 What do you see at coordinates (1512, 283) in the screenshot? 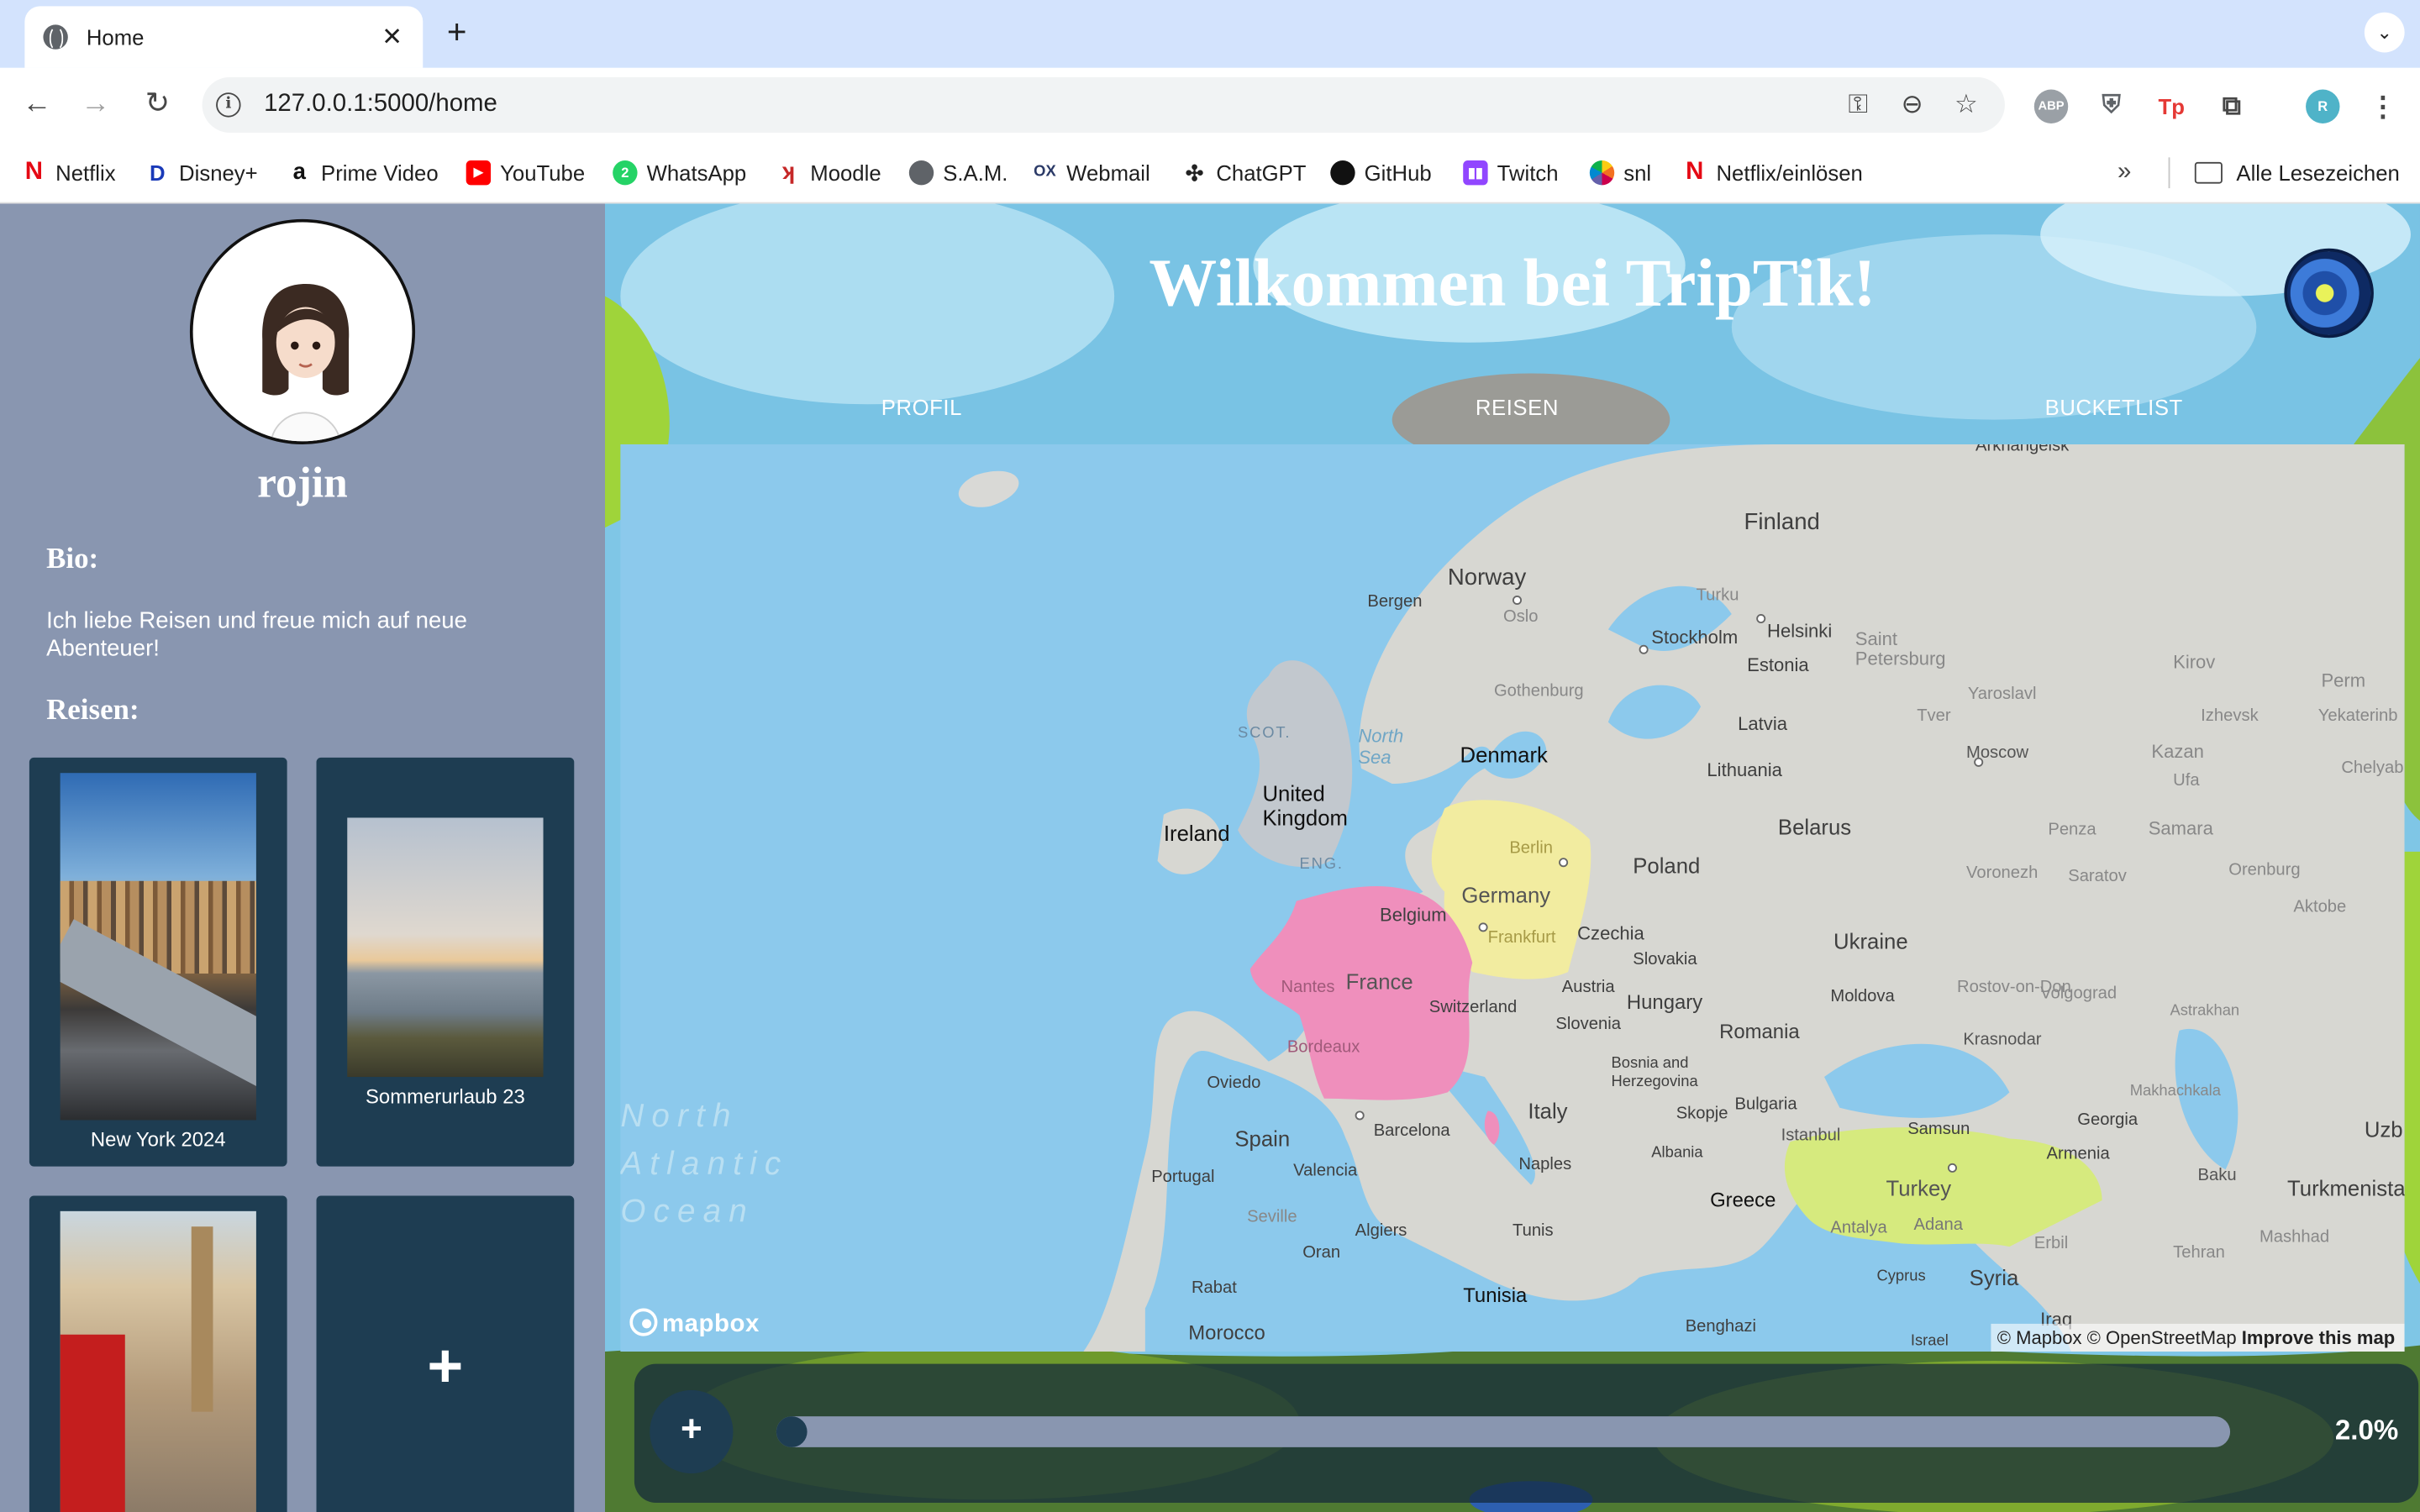
I see `page-title: Wilkommen bei TripTik!` at bounding box center [1512, 283].